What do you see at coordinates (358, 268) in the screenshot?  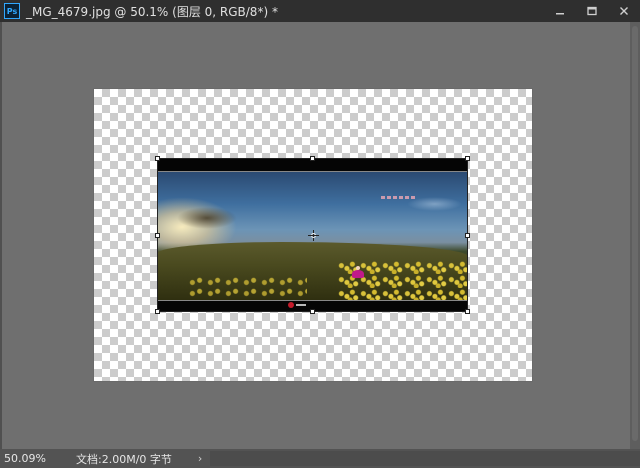 I see `head` at bounding box center [358, 268].